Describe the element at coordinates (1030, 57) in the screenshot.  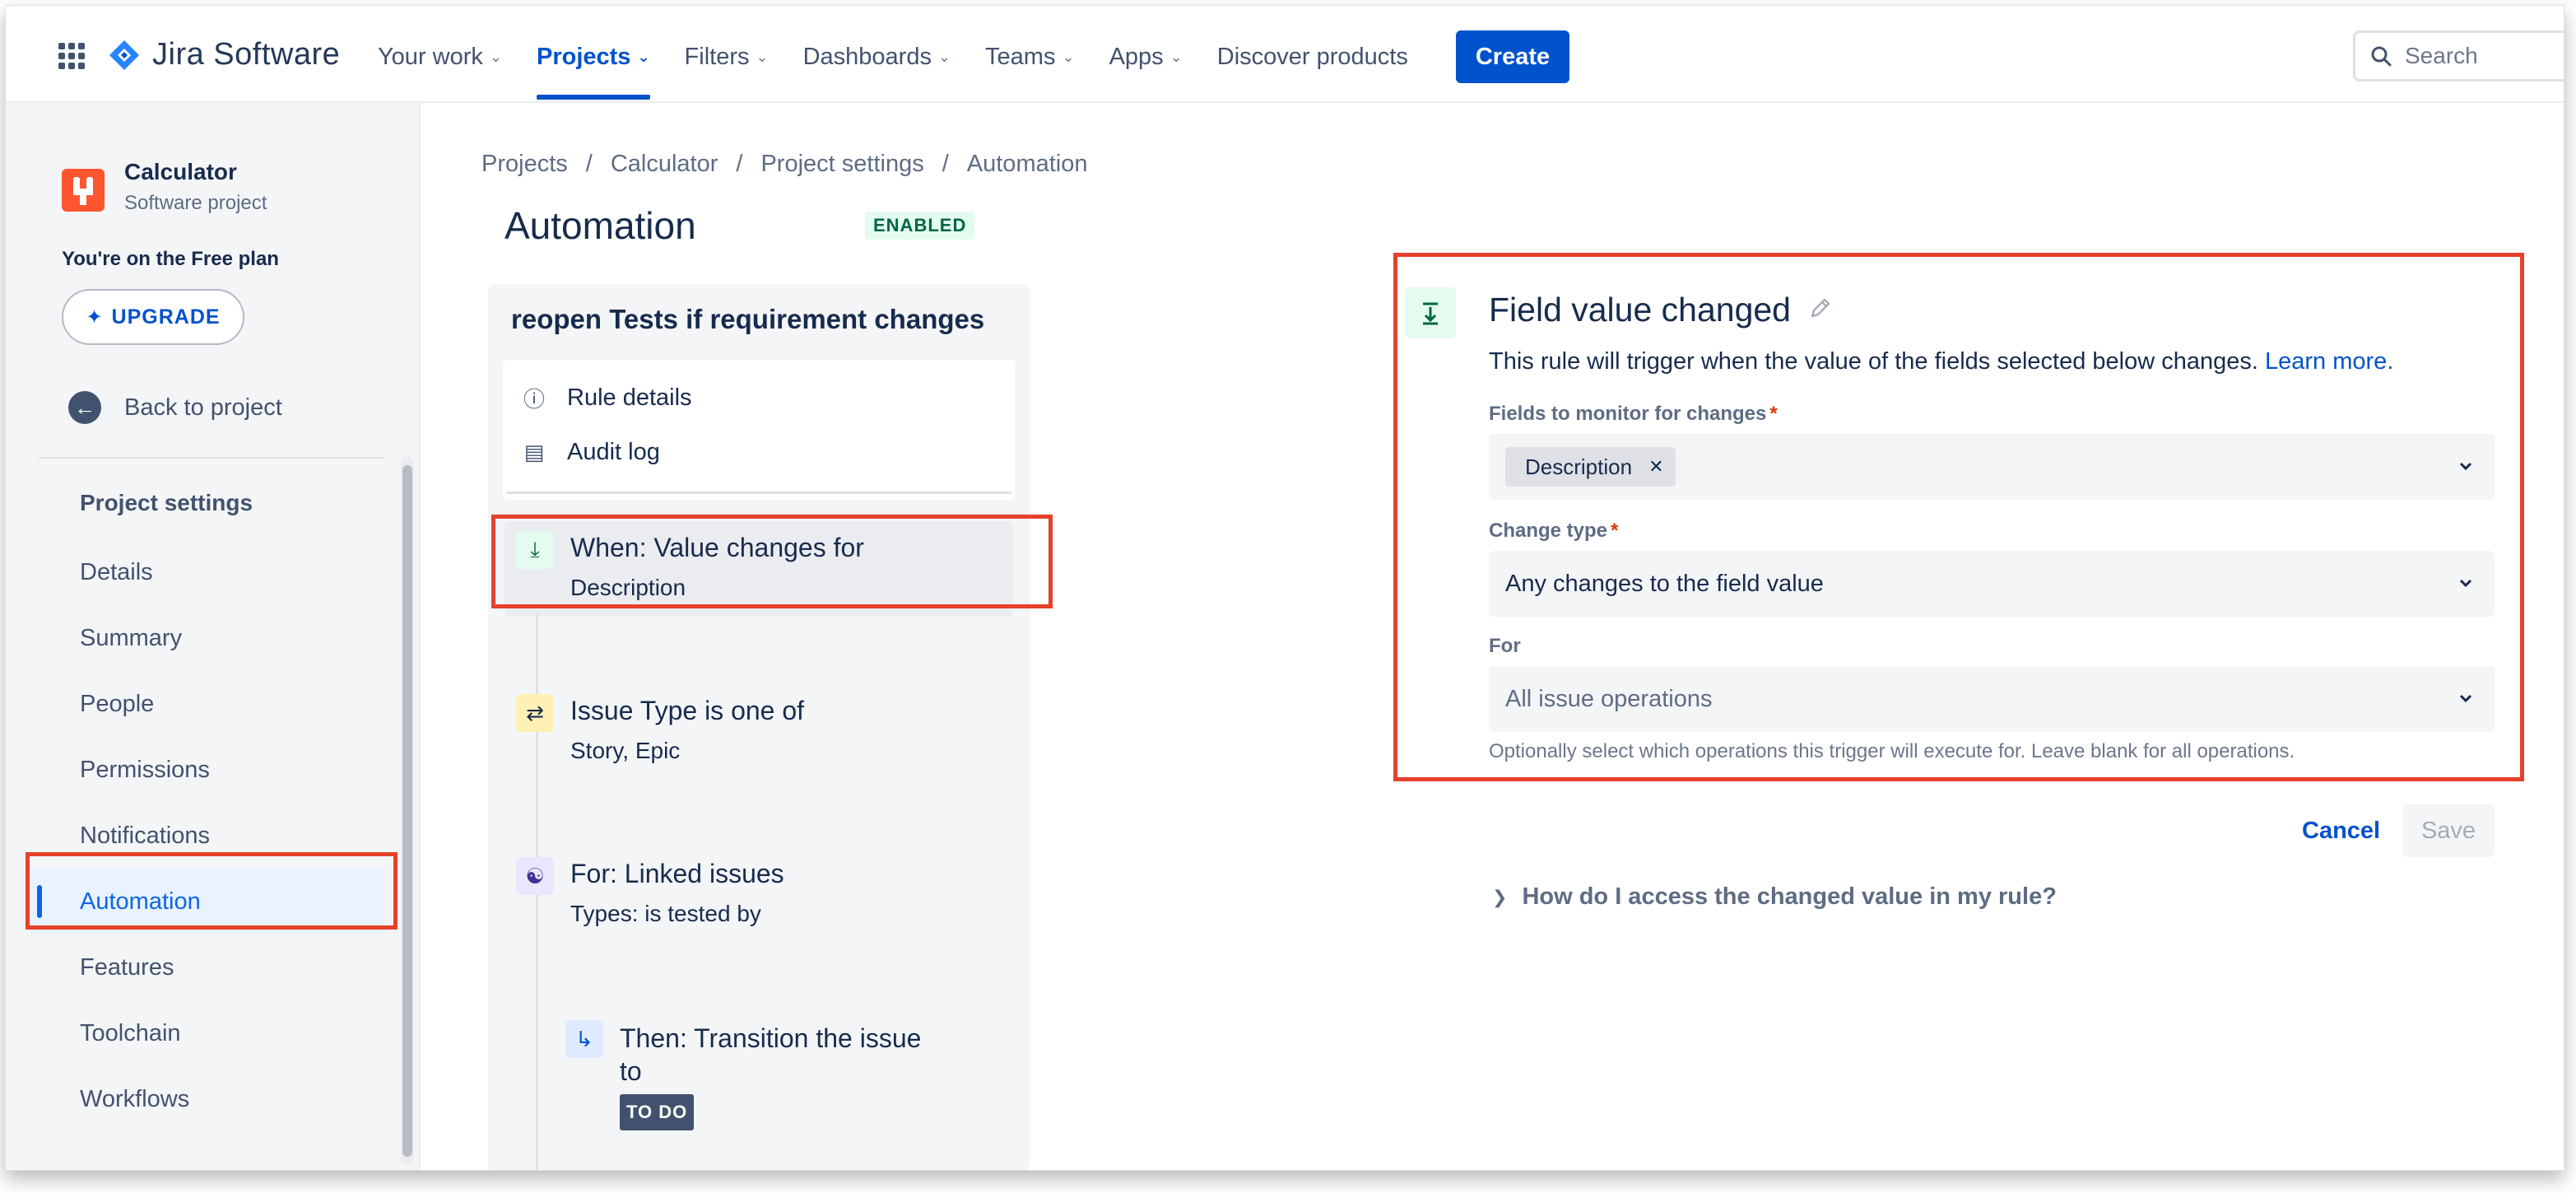
I see `nav-teams: Teams ⌄` at that location.